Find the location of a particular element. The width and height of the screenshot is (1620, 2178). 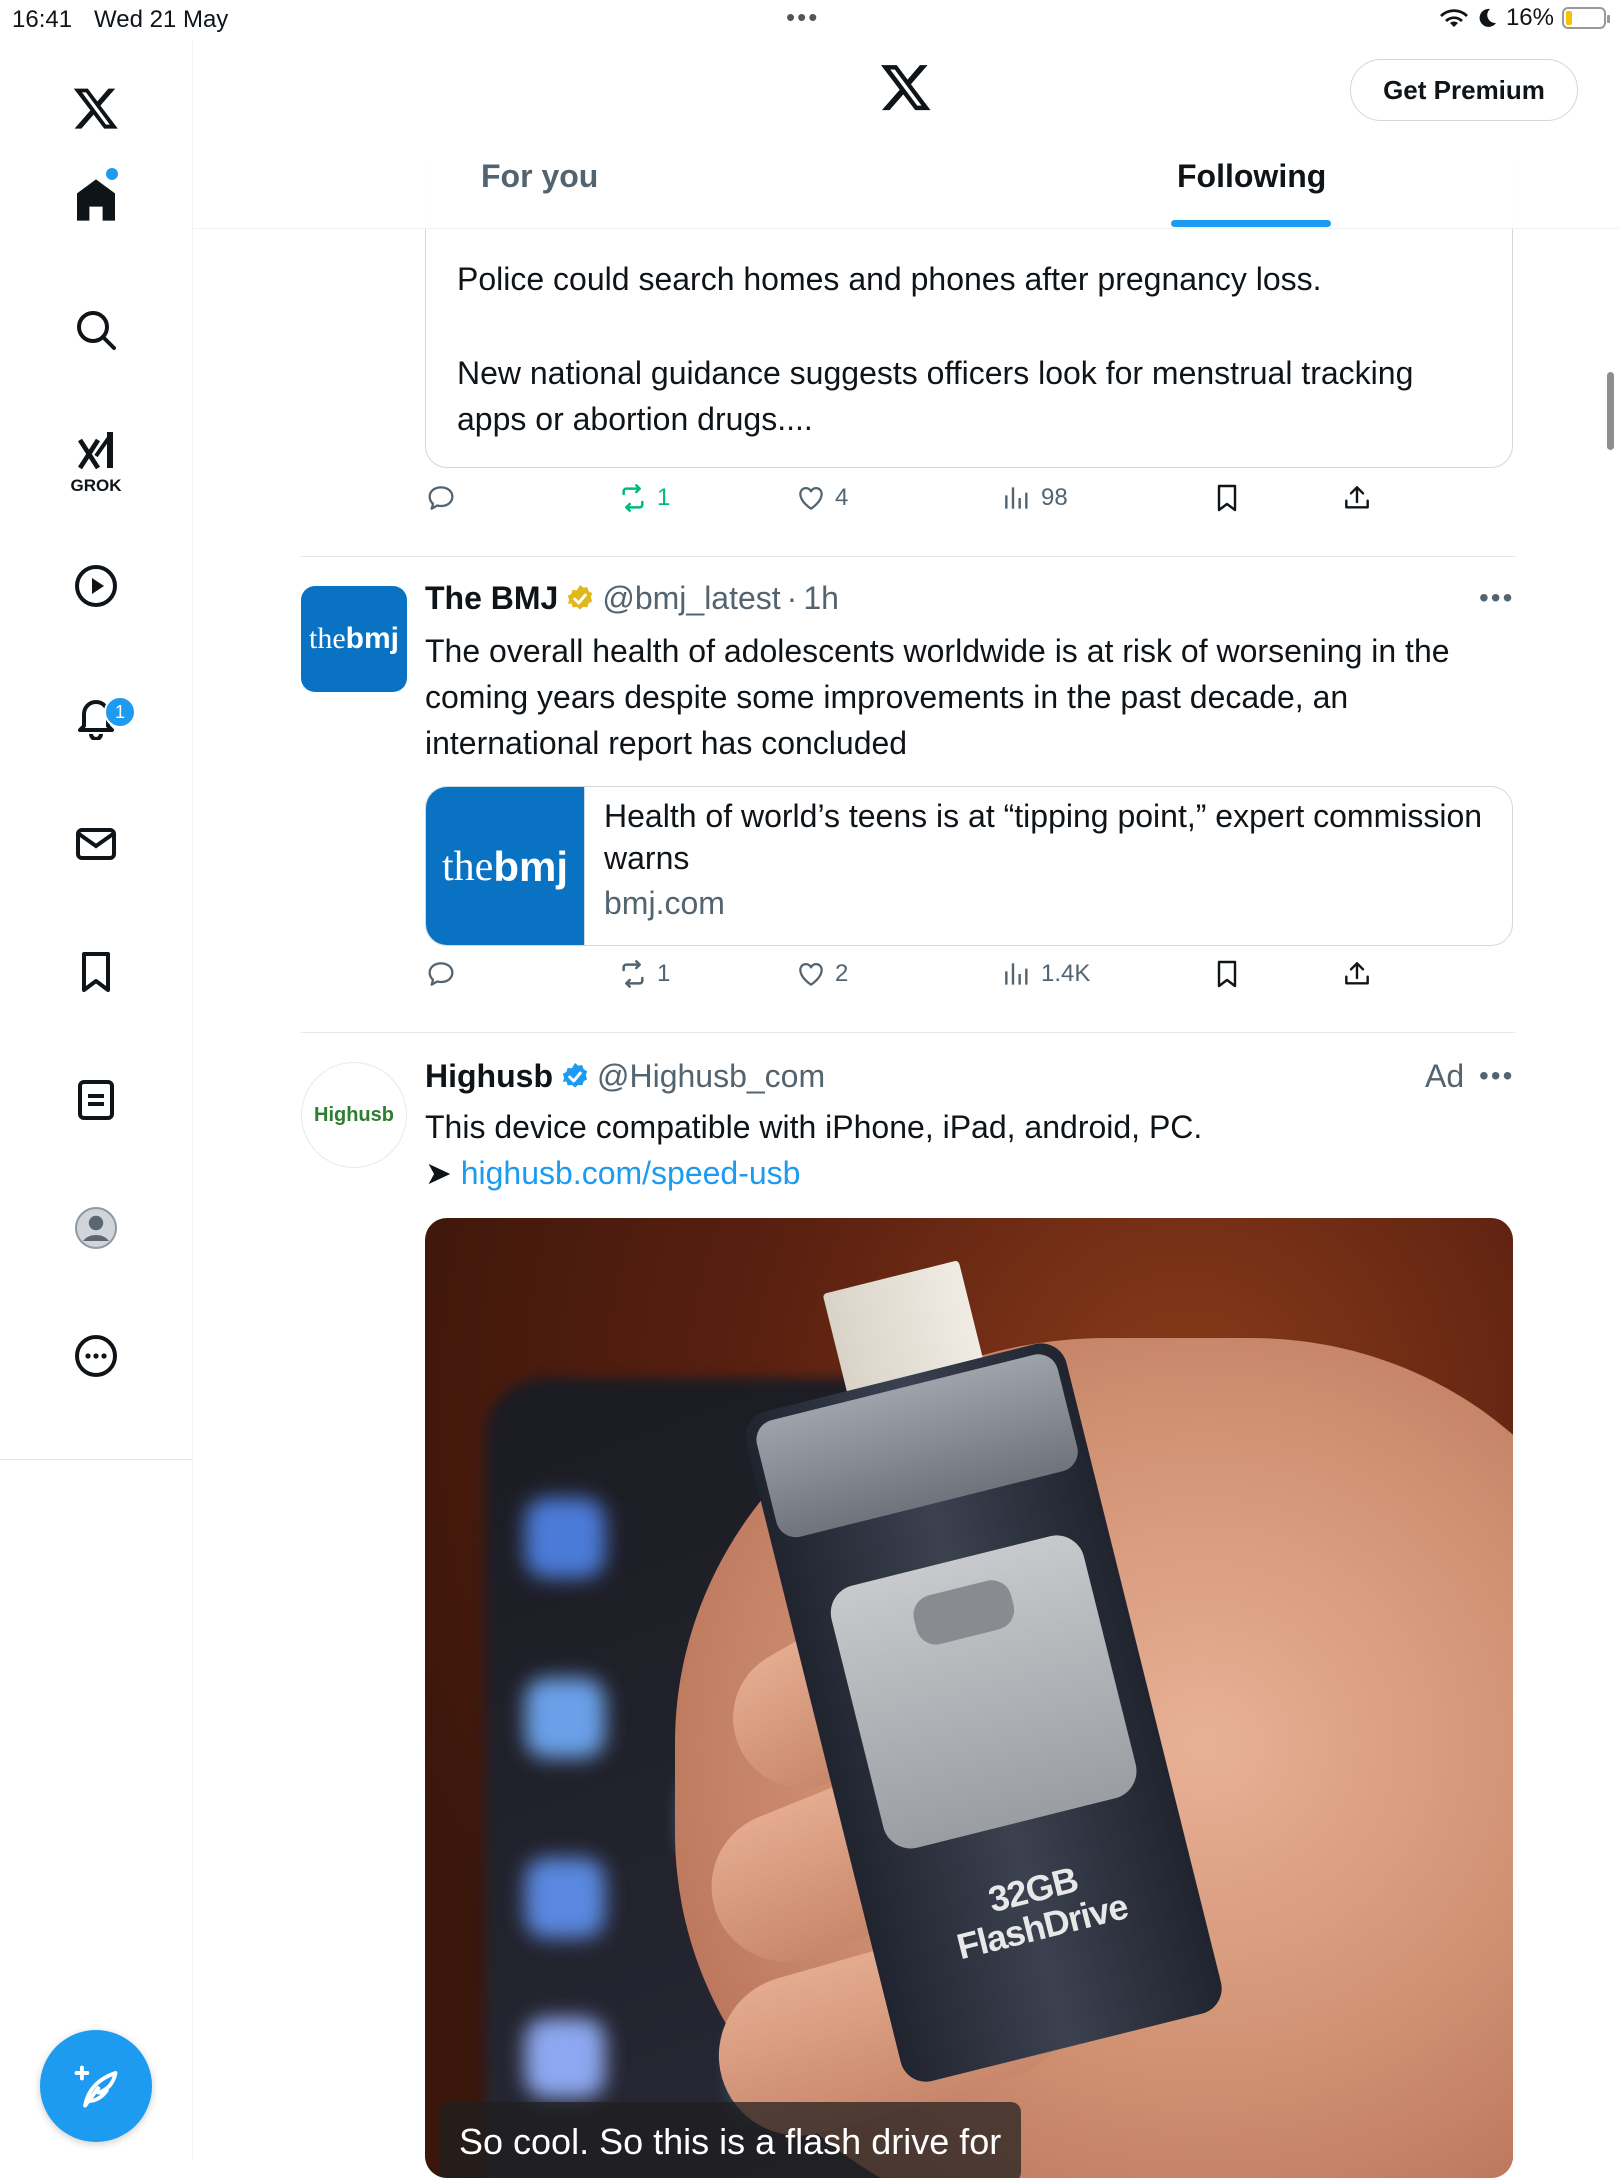

link-card-domain: bmj.com is located at coordinates (664, 903).